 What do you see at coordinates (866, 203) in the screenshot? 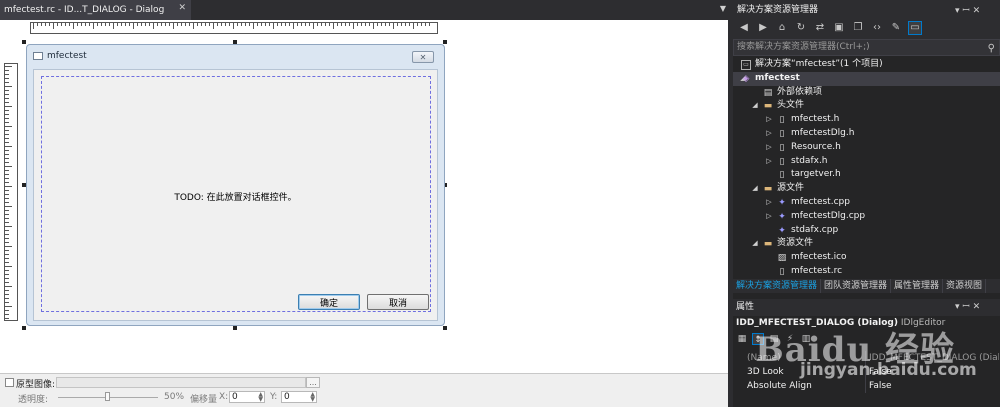
I see `tree-item: ▷ ✦ mfectest.cpp` at bounding box center [866, 203].